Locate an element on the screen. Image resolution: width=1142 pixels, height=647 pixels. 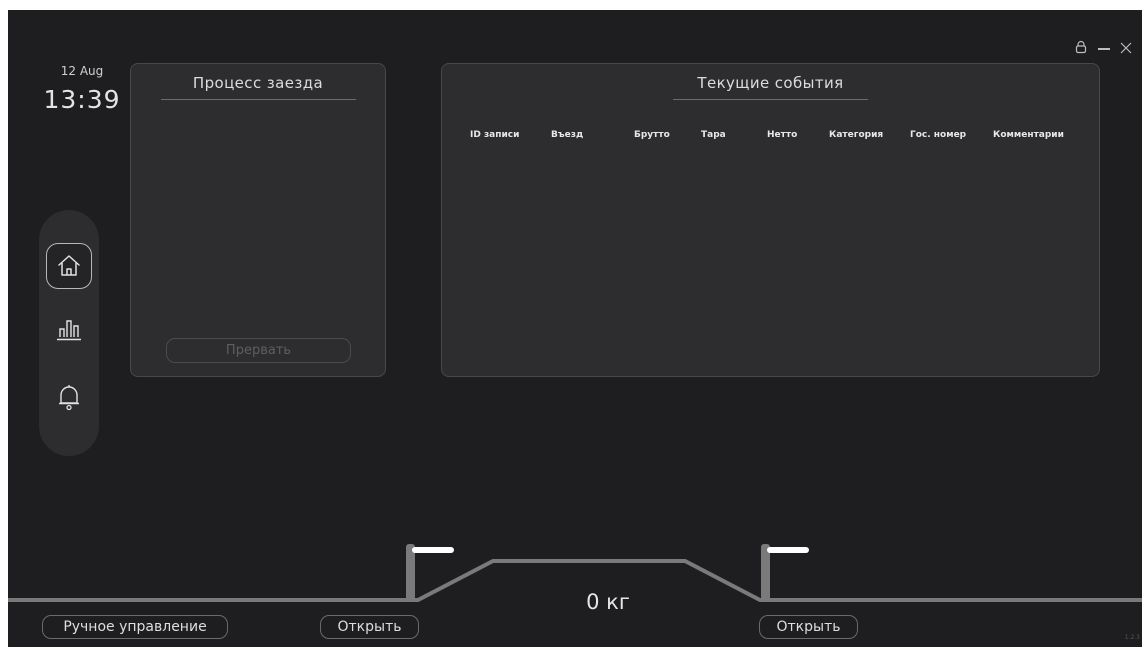
column-header: Тара is located at coordinates (713, 135).